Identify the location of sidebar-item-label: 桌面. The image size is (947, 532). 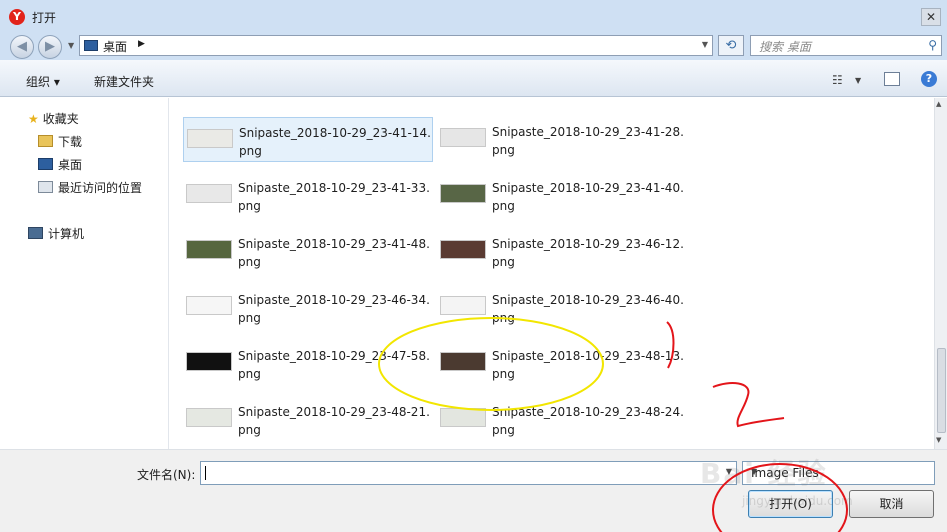
(70, 165).